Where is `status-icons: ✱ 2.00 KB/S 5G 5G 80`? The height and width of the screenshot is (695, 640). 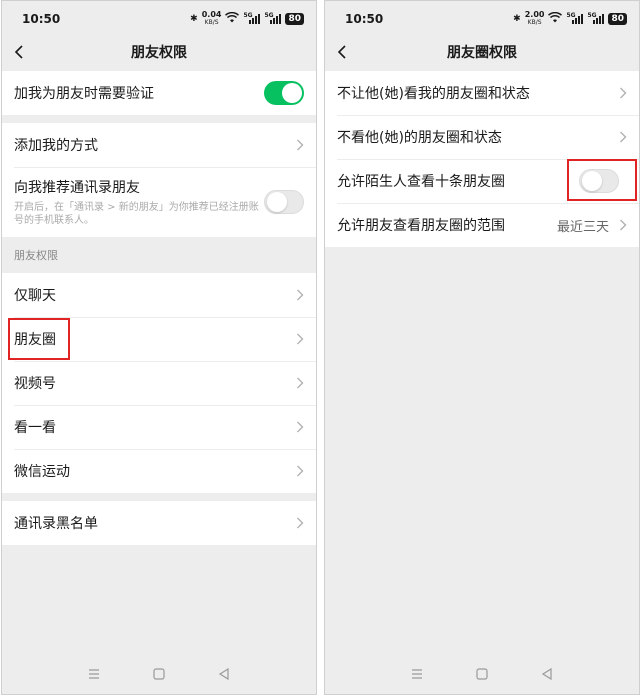
status-icons: ✱ 2.00 KB/S 5G 5G 80 is located at coordinates (570, 19).